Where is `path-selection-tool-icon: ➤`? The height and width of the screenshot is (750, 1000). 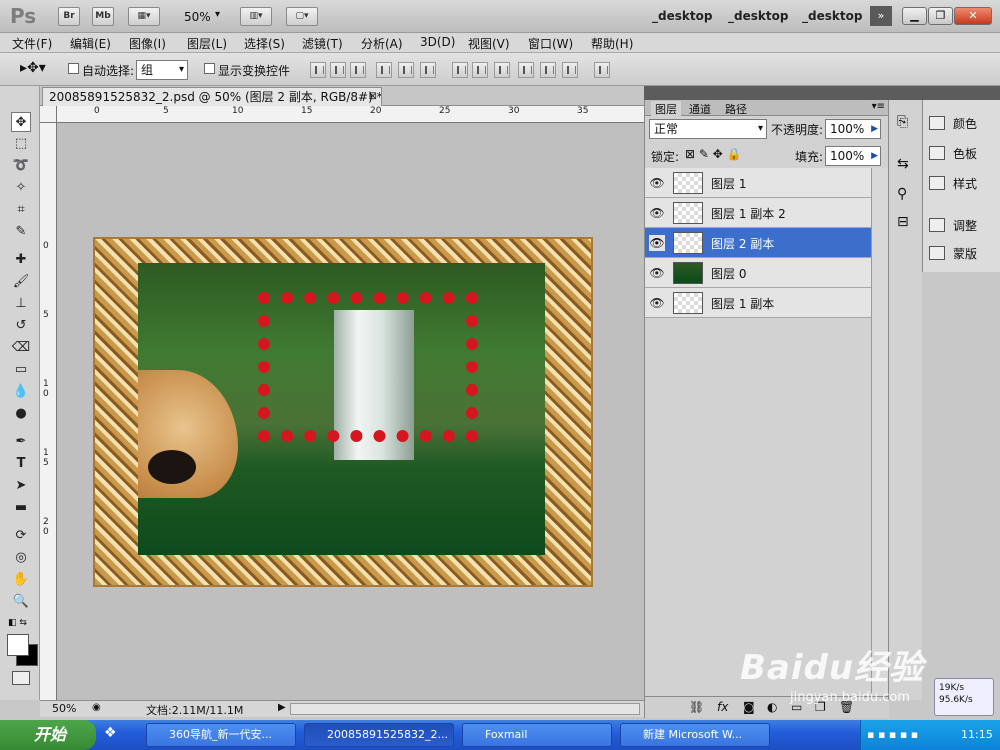
path-selection-tool-icon: ➤ is located at coordinates (21, 486).